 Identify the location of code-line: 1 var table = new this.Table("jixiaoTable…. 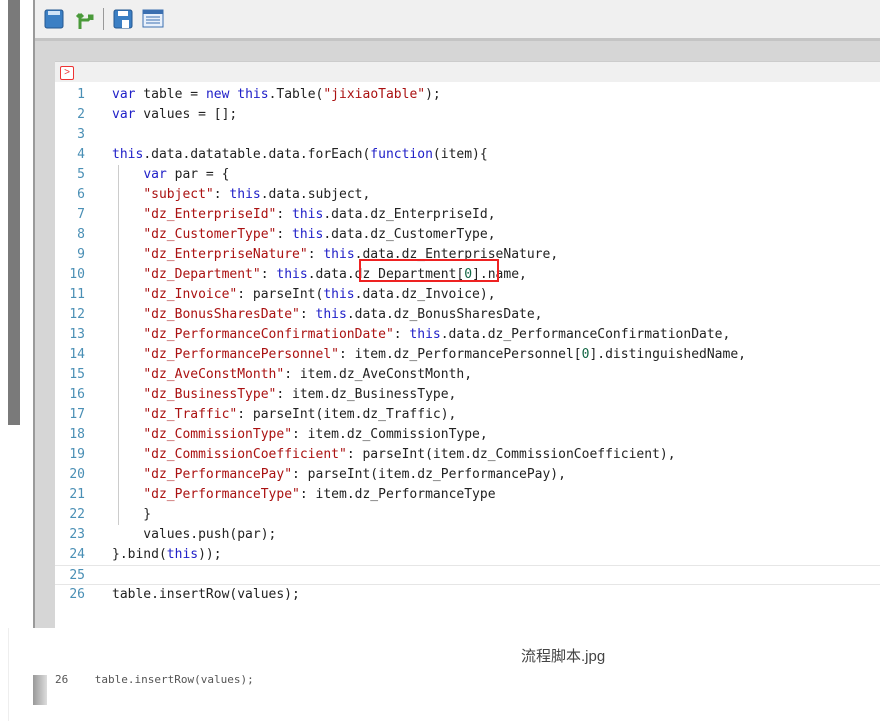
(467, 95).